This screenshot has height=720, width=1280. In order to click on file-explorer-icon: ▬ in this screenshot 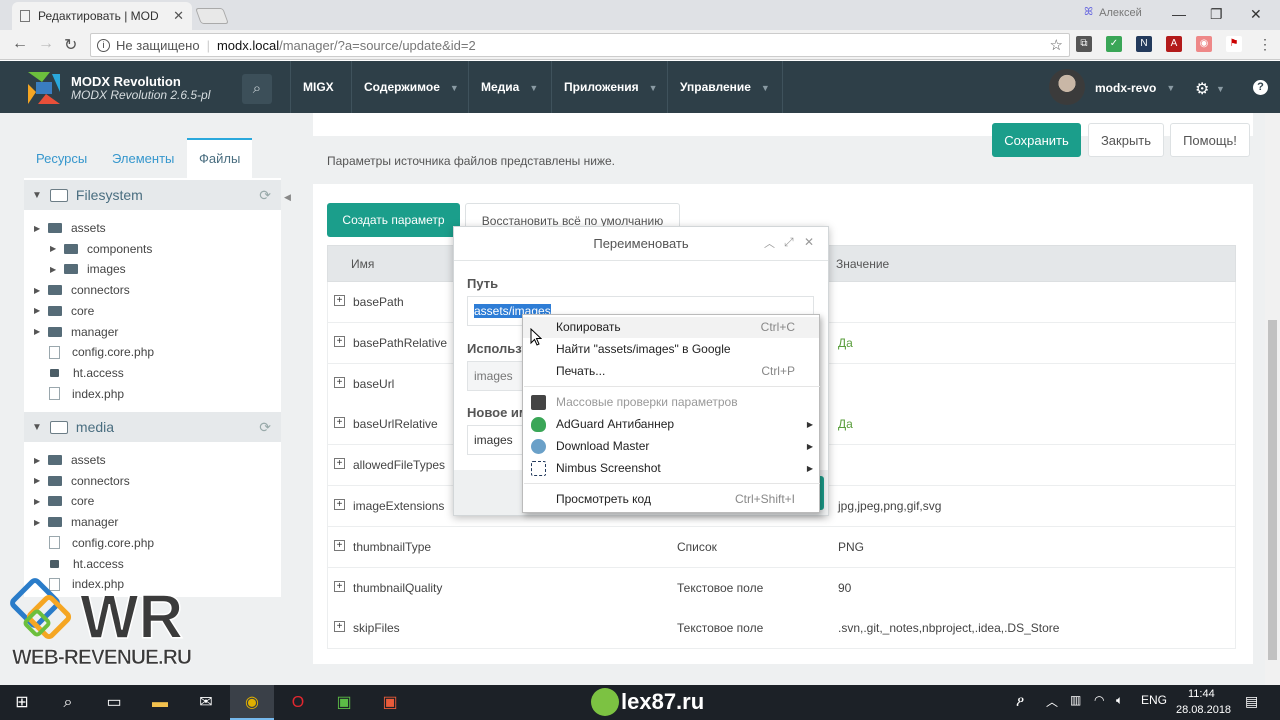, I will do `click(160, 702)`.